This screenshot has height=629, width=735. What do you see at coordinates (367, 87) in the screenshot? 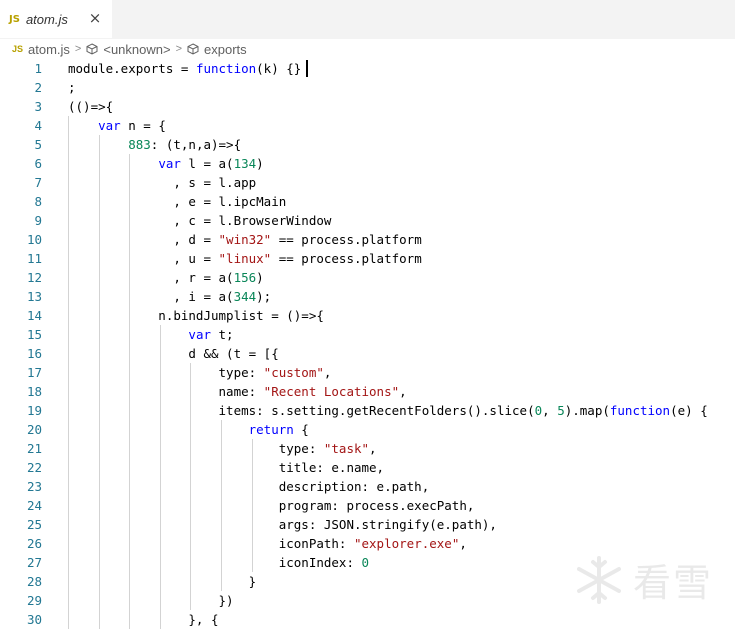
I see `code-line: 2;` at bounding box center [367, 87].